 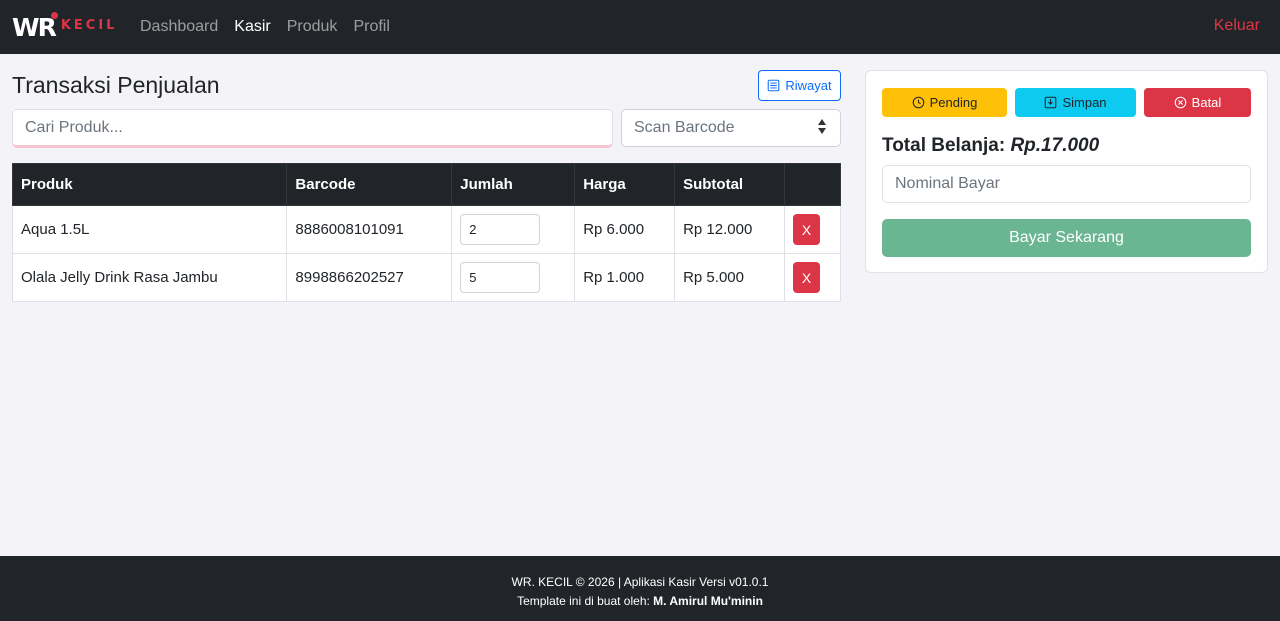 I want to click on col-harga: Harga, so click(x=625, y=184).